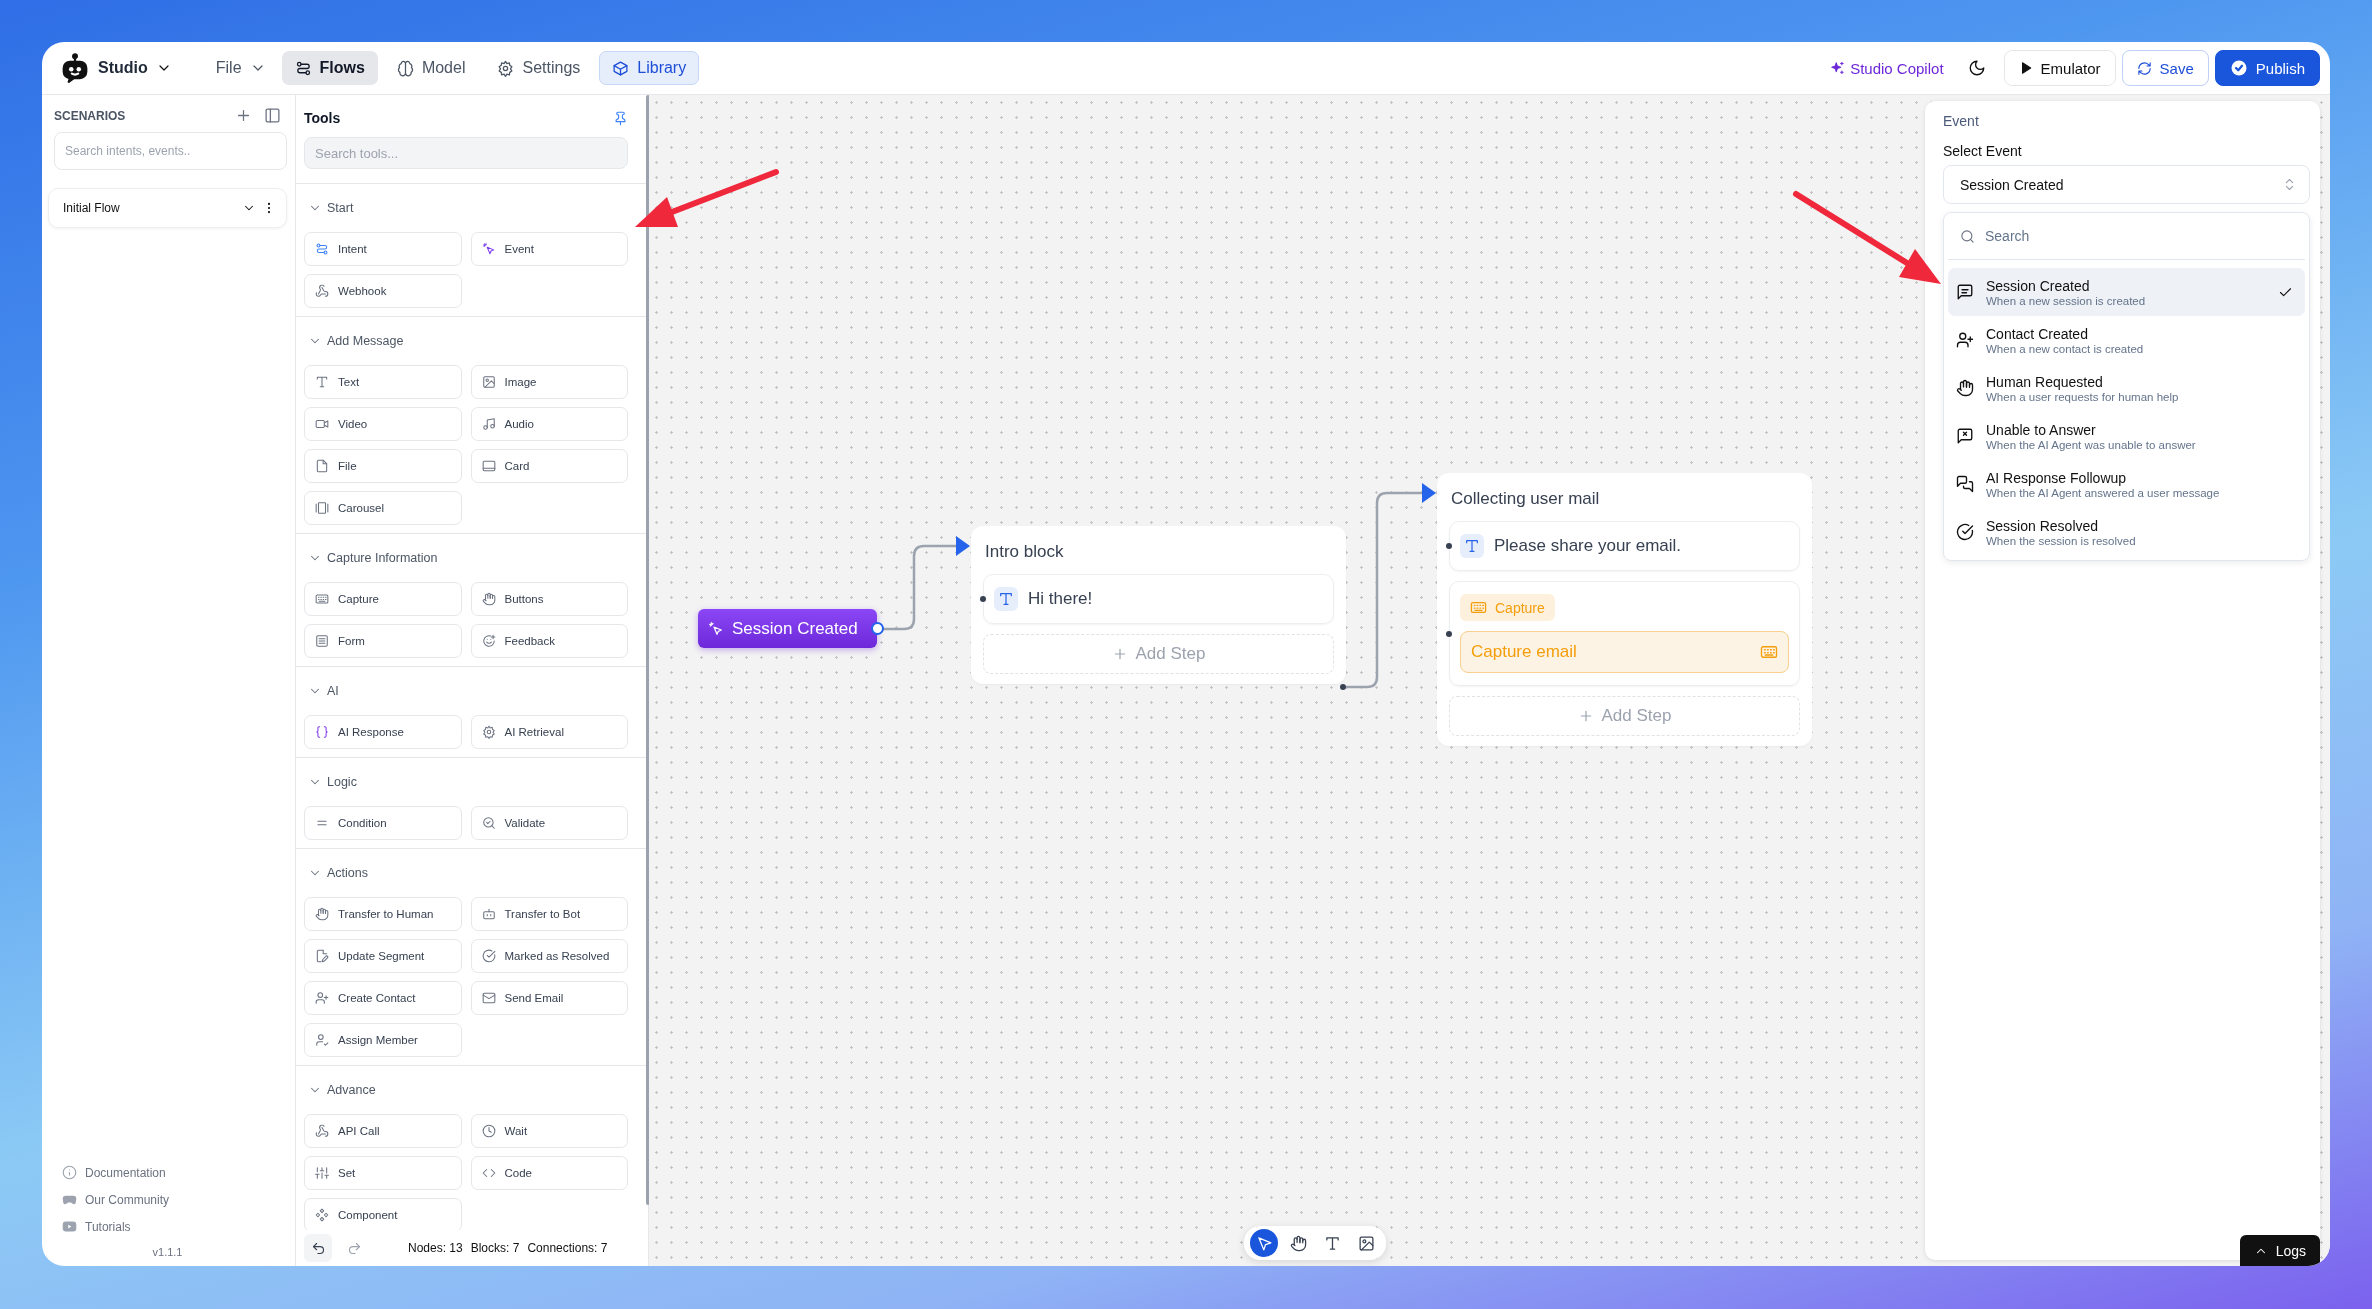 The height and width of the screenshot is (1309, 2372). Describe the element at coordinates (1967, 236) in the screenshot. I see `search-icon` at that location.